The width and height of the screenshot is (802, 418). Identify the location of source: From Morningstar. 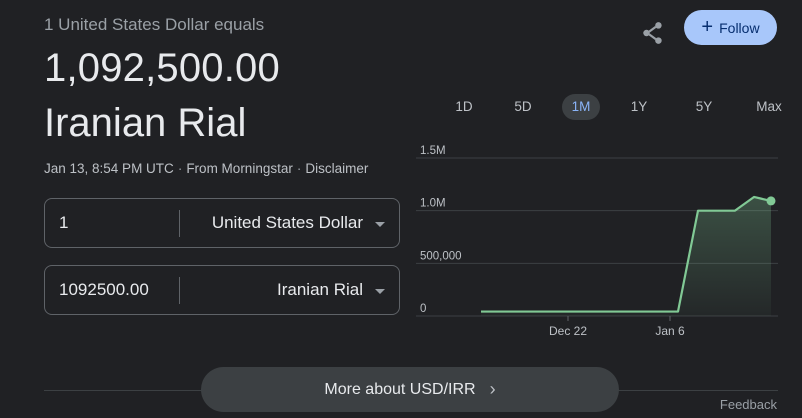
(239, 168).